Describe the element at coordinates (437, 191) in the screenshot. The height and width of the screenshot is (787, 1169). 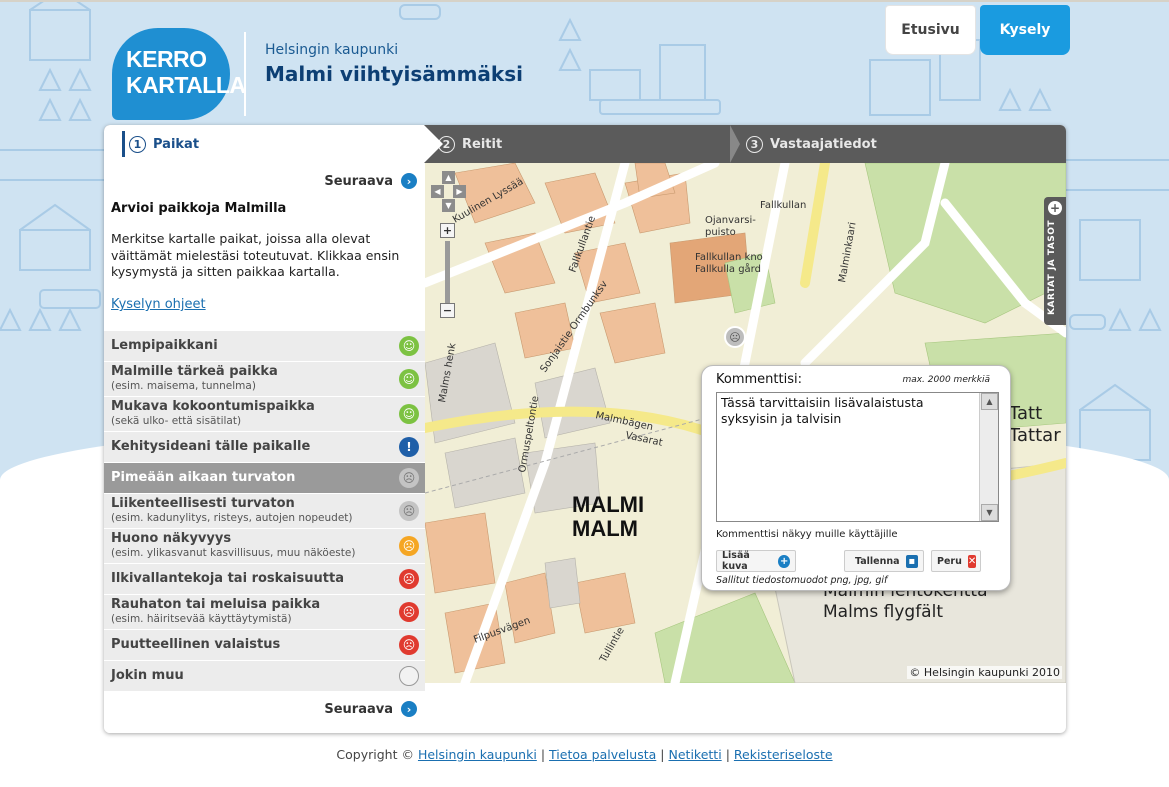
I see `pan-left-icon: ◀` at that location.